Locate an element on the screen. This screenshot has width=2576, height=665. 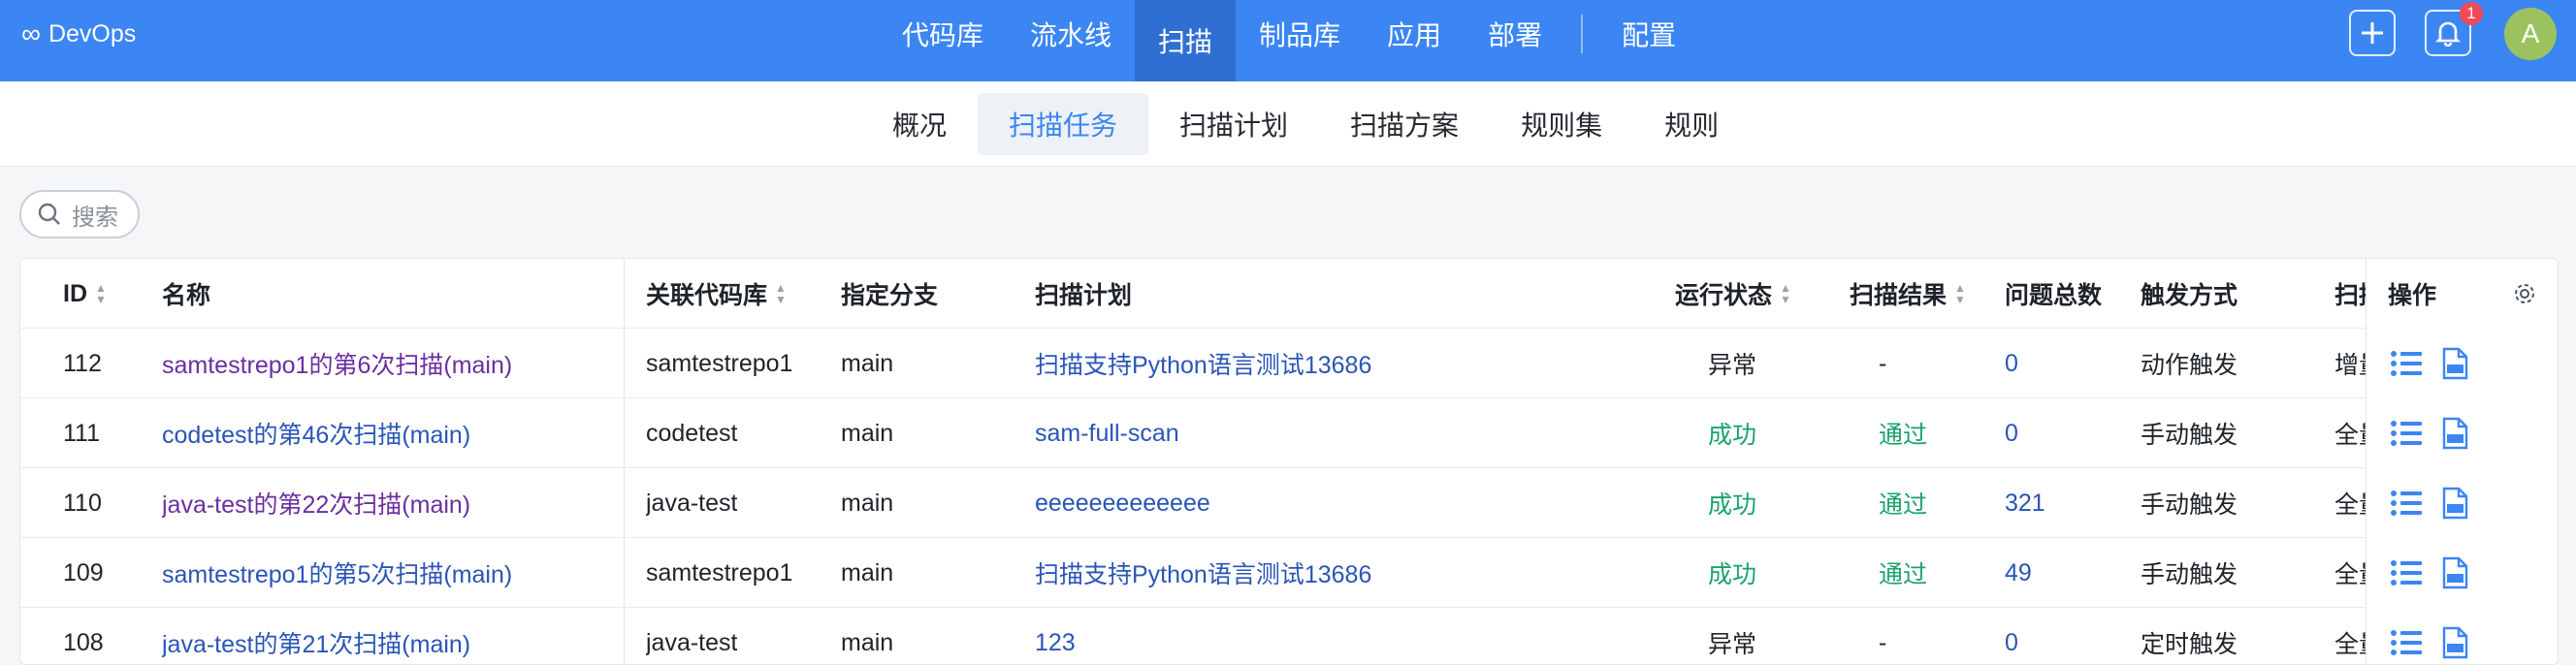
cell-issues: 321 is located at coordinates (2025, 503).